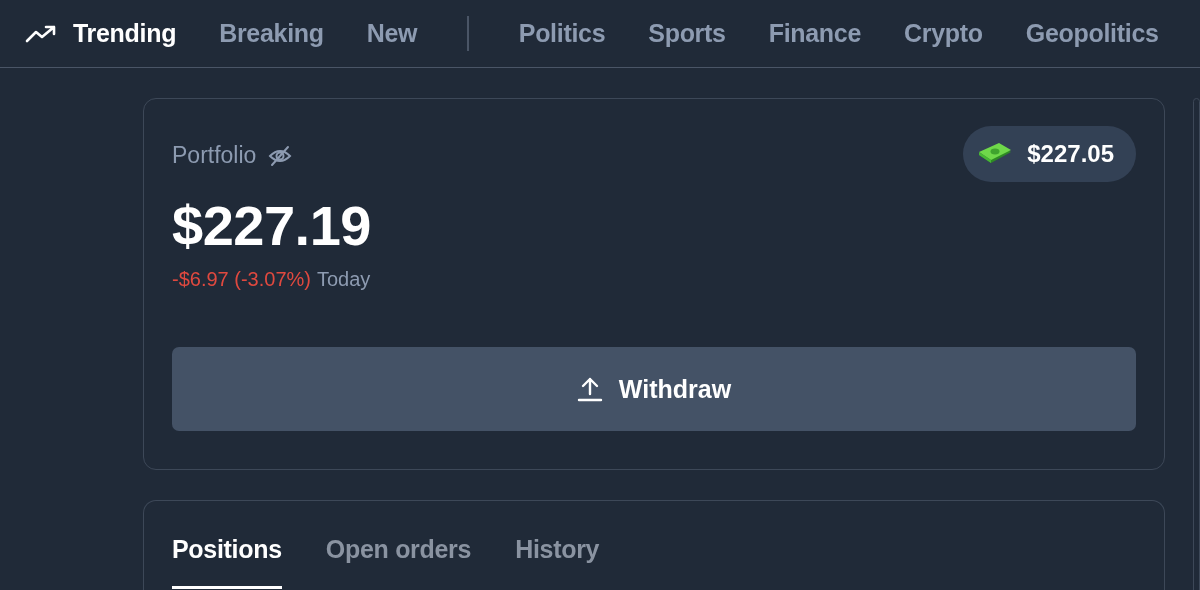 The image size is (1200, 590). What do you see at coordinates (241, 279) in the screenshot?
I see `daily-change: -$6.97 (-3.07%)` at bounding box center [241, 279].